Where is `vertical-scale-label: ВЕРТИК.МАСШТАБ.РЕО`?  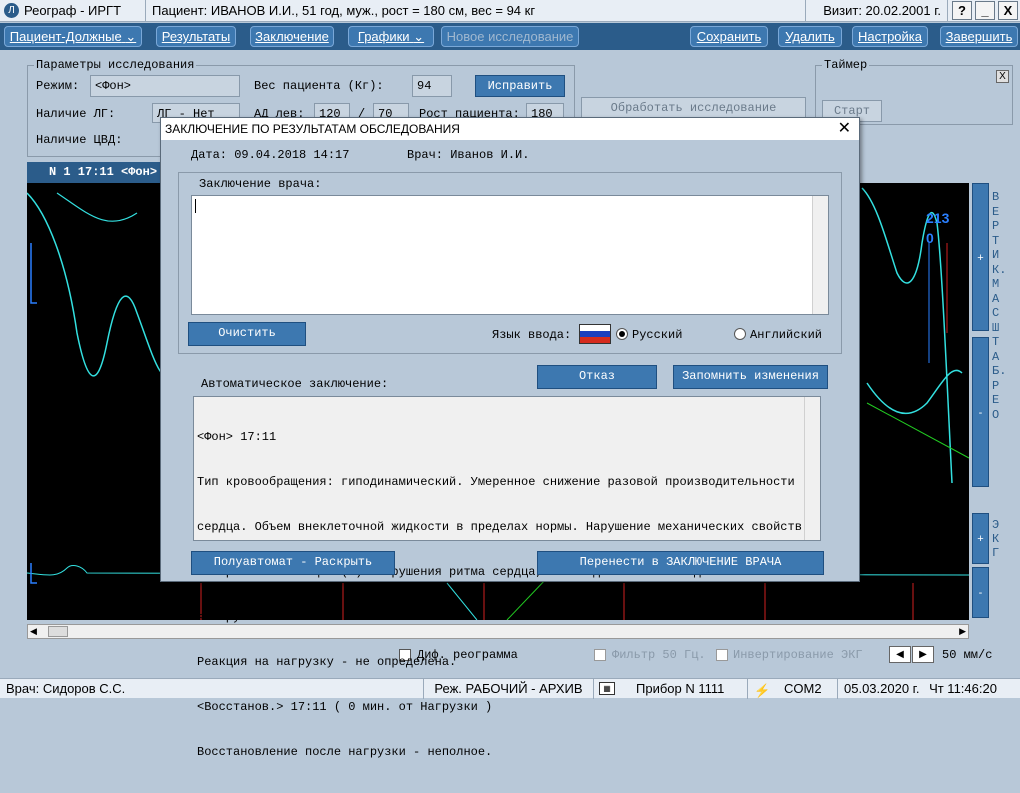
vertical-scale-label: ВЕРТИК.МАСШТАБ.РЕО is located at coordinates (999, 306).